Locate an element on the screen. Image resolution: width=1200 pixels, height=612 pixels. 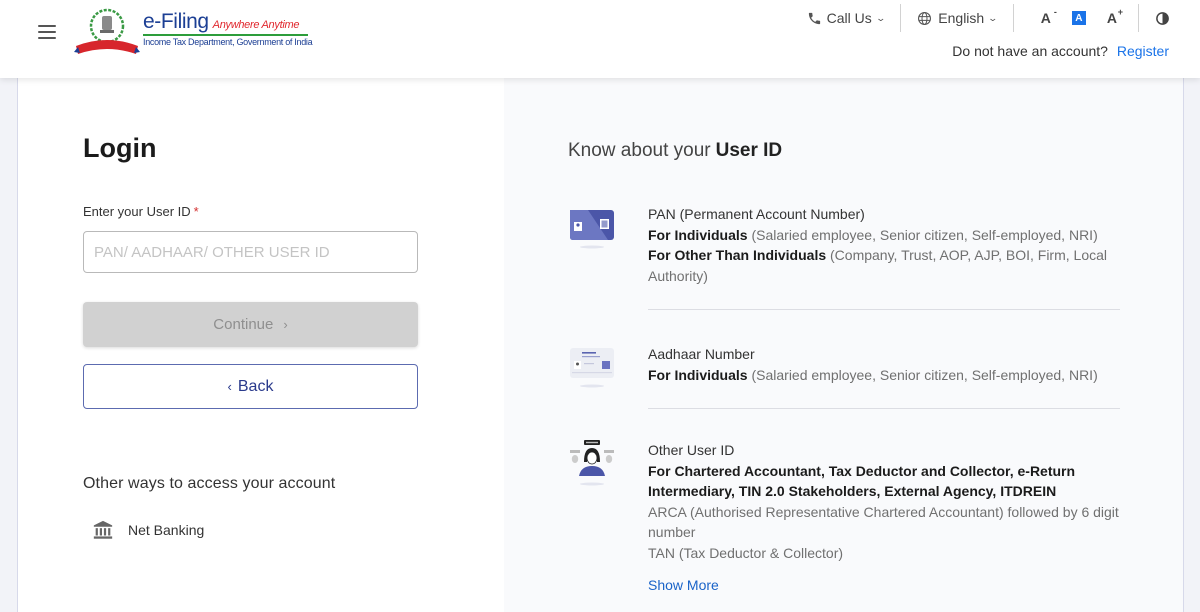
globe-icon is located at coordinates (925, 18).